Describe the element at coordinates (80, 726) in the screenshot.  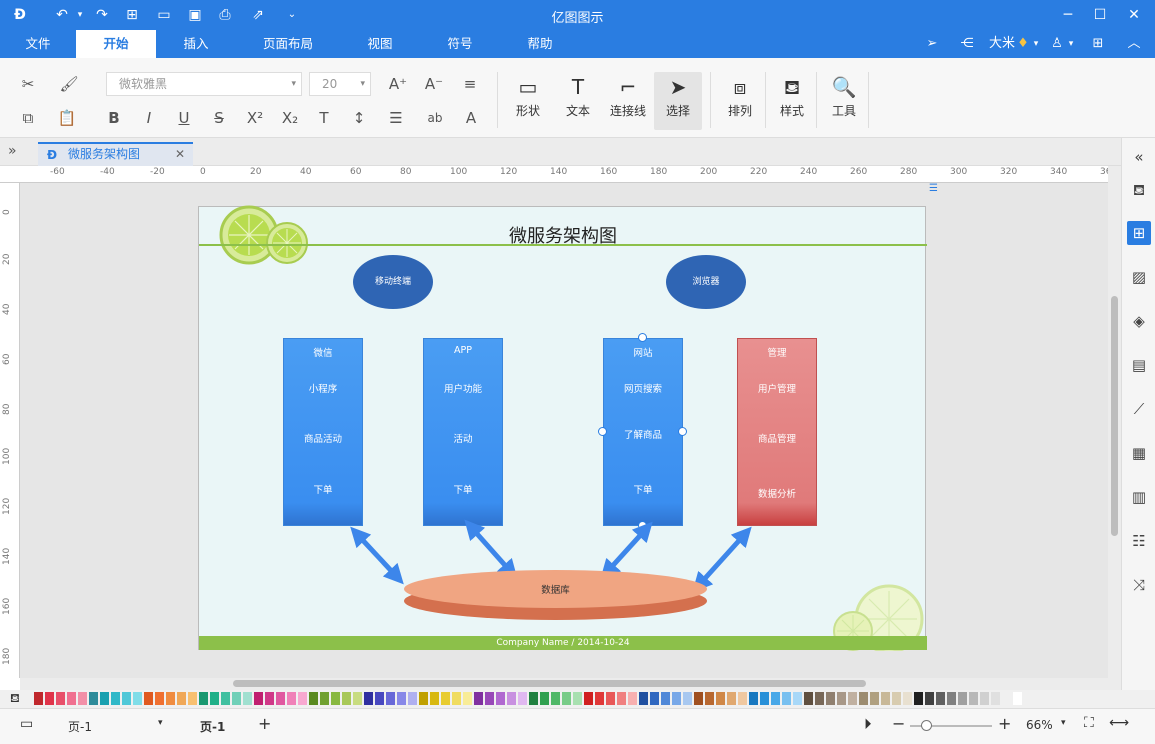
I see `page-select: 页-1` at that location.